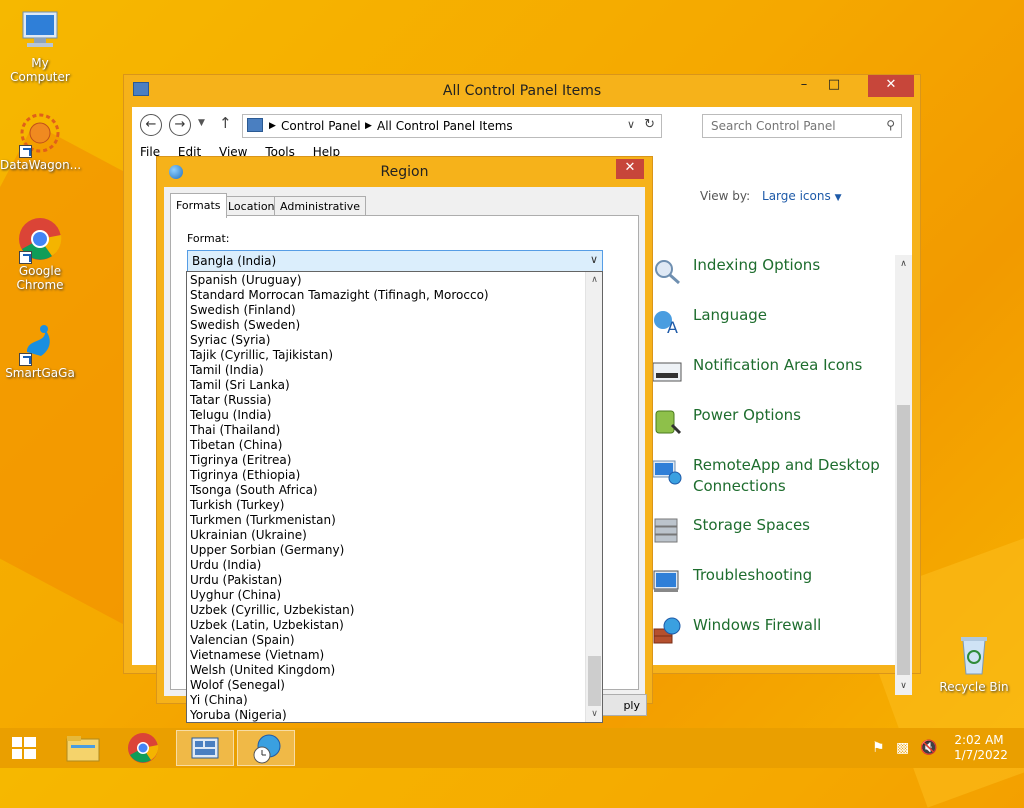  What do you see at coordinates (804, 86) in the screenshot?
I see `minimize-button: –` at bounding box center [804, 86].